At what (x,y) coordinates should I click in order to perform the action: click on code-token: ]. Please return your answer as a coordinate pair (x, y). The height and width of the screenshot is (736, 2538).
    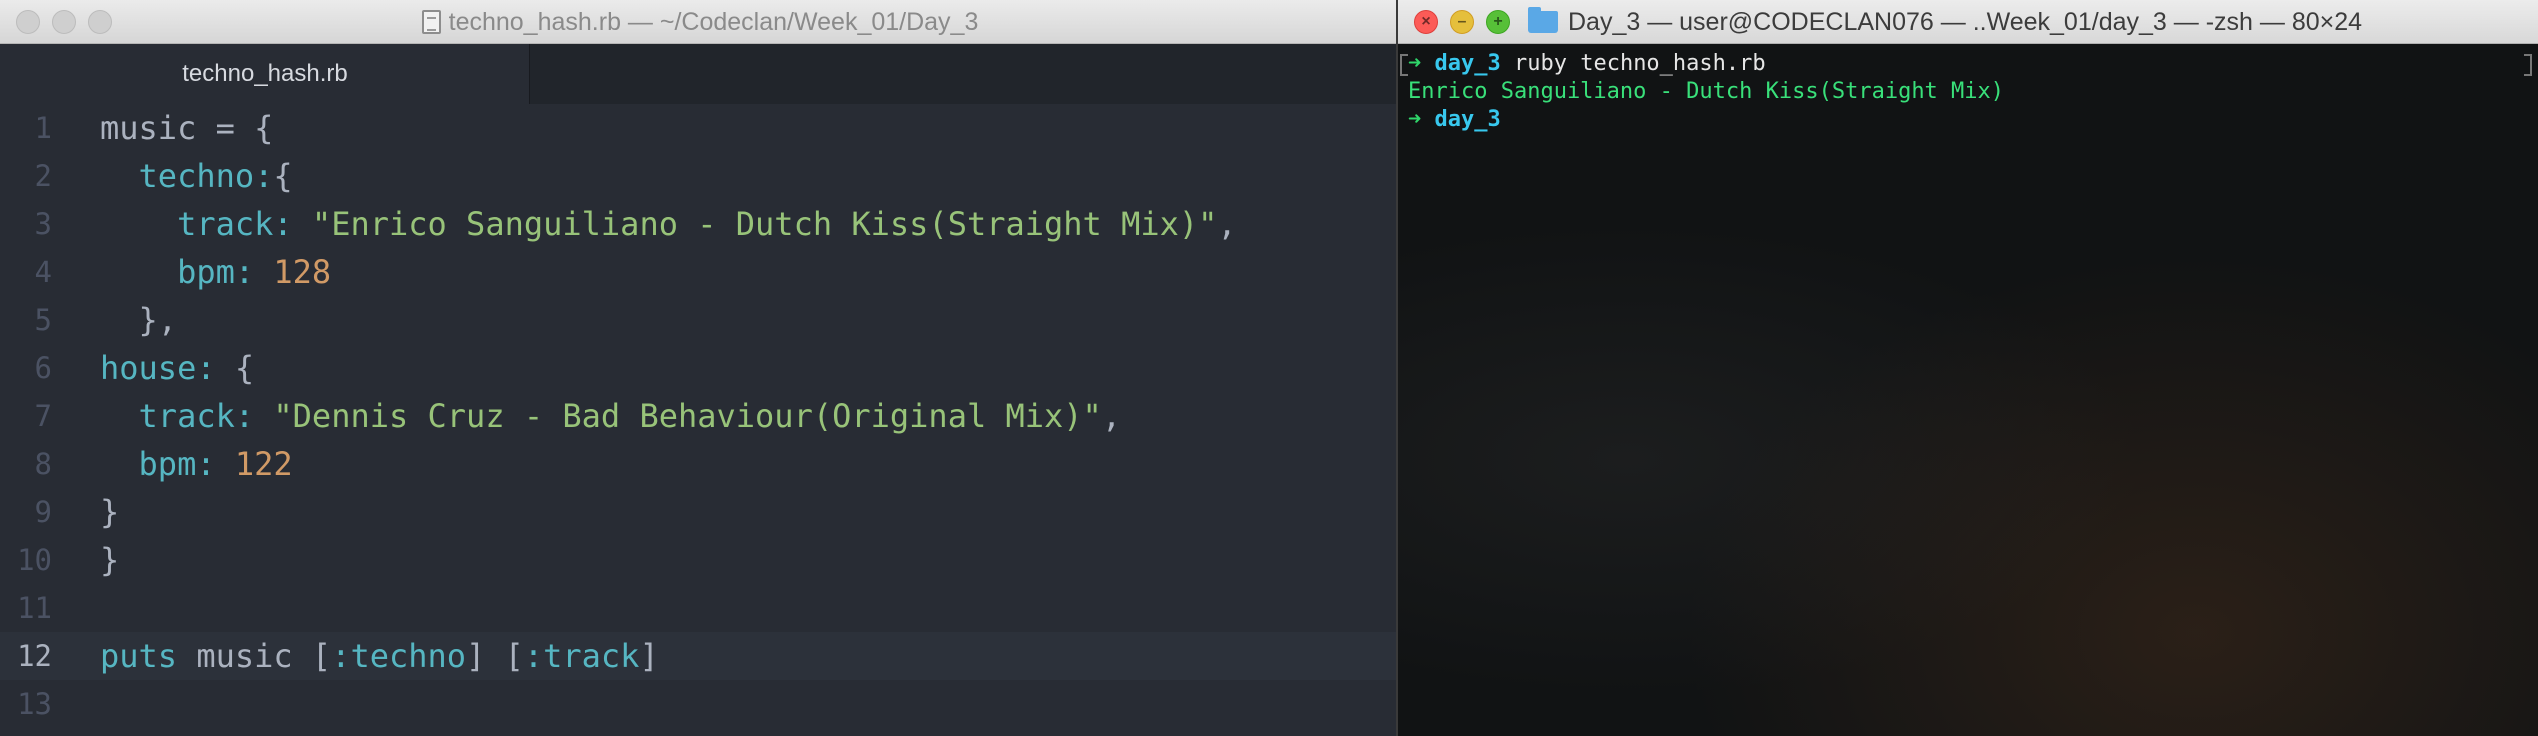
    Looking at the image, I should click on (649, 656).